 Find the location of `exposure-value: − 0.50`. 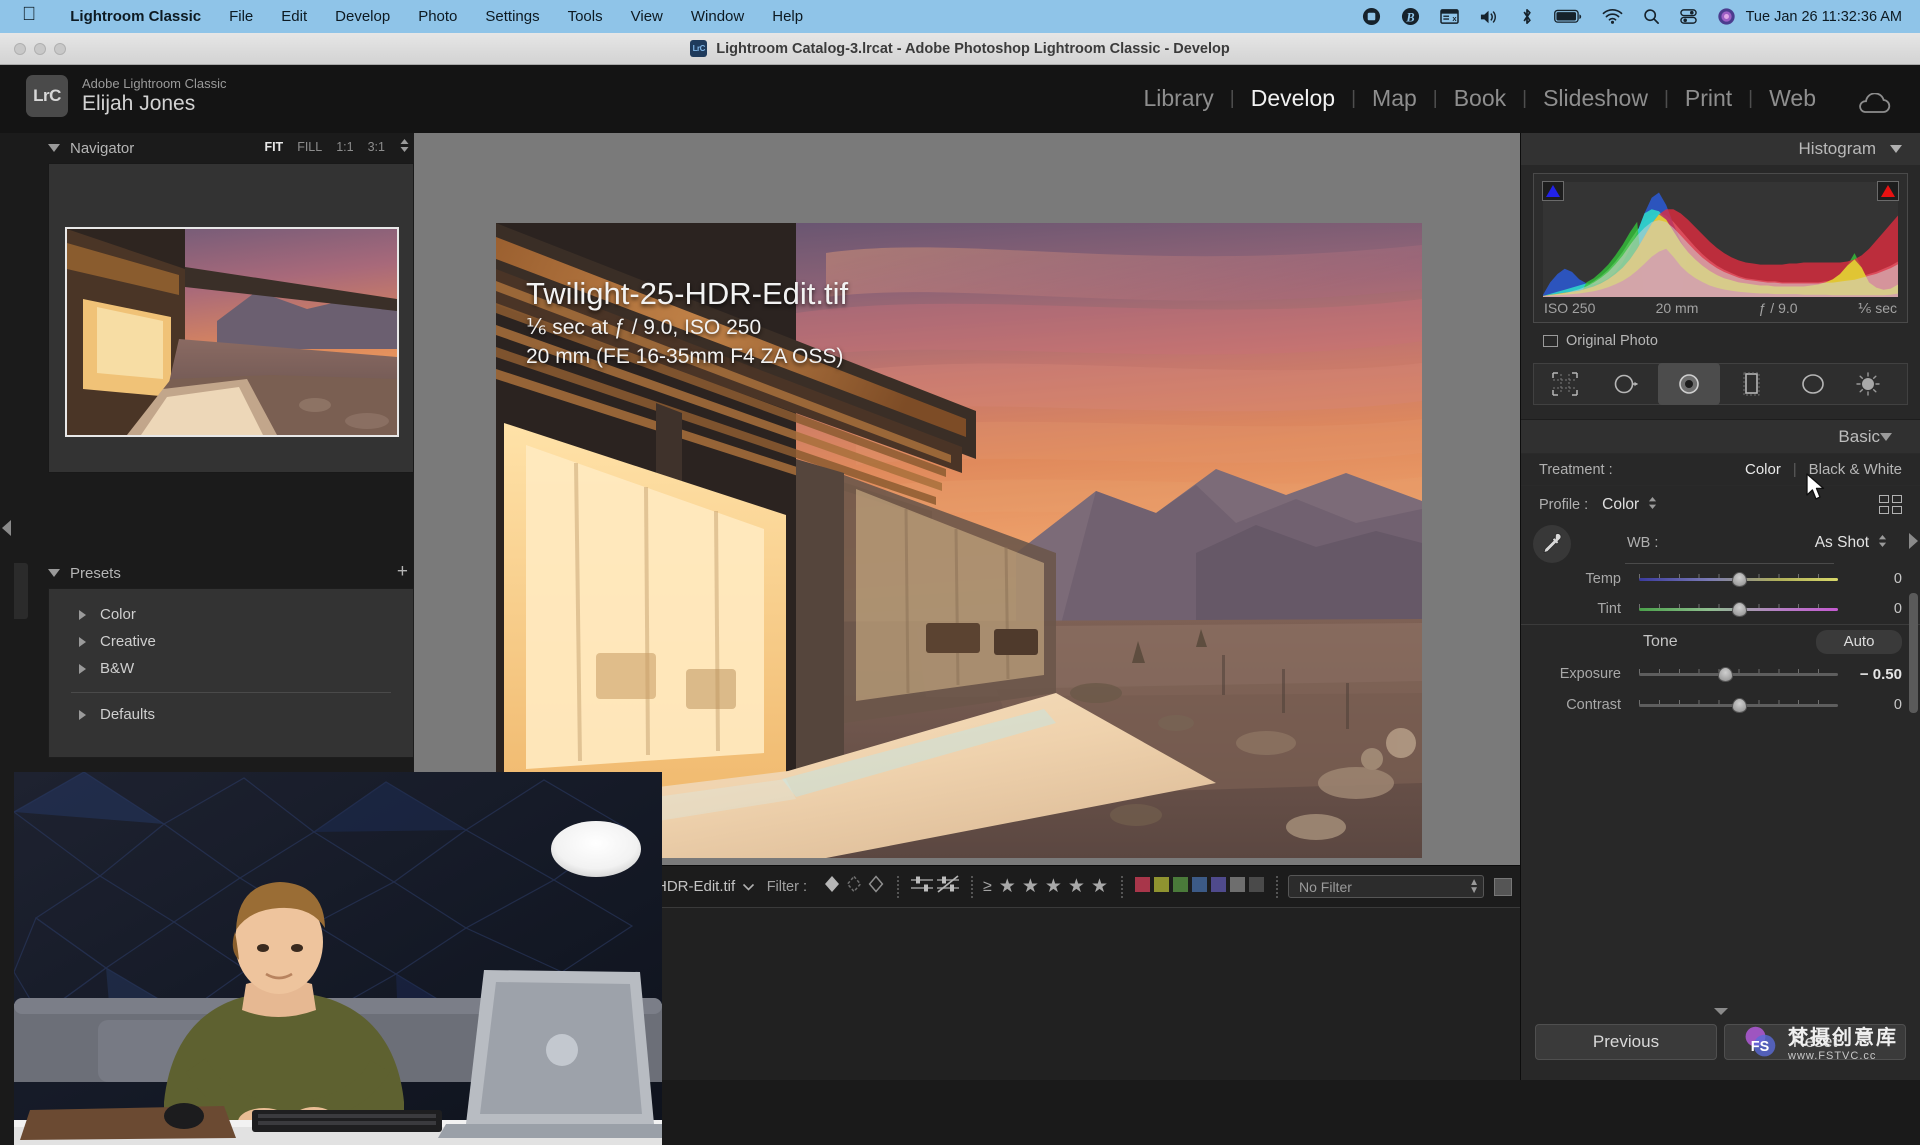

exposure-value: − 0.50 is located at coordinates (1874, 674).